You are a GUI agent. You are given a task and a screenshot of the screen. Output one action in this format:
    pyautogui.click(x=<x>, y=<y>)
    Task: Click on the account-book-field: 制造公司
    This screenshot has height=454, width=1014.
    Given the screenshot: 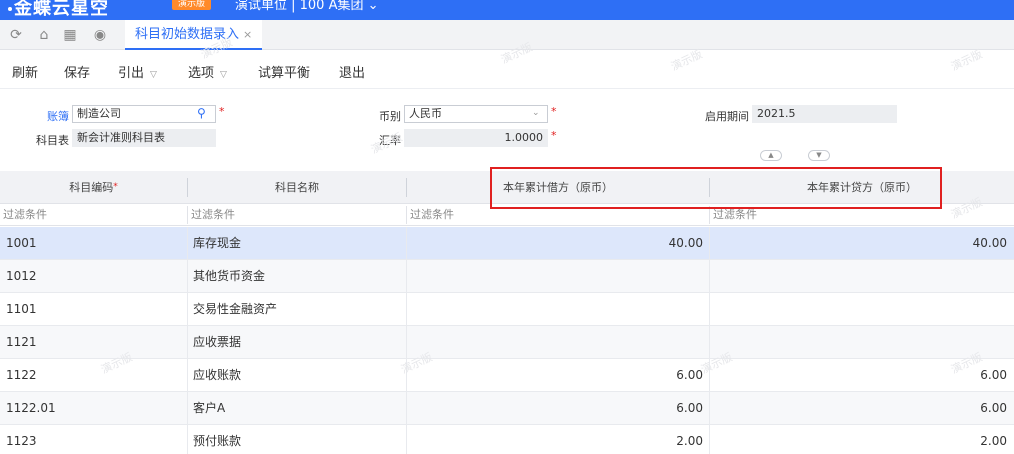 What is the action you would take?
    pyautogui.click(x=144, y=114)
    